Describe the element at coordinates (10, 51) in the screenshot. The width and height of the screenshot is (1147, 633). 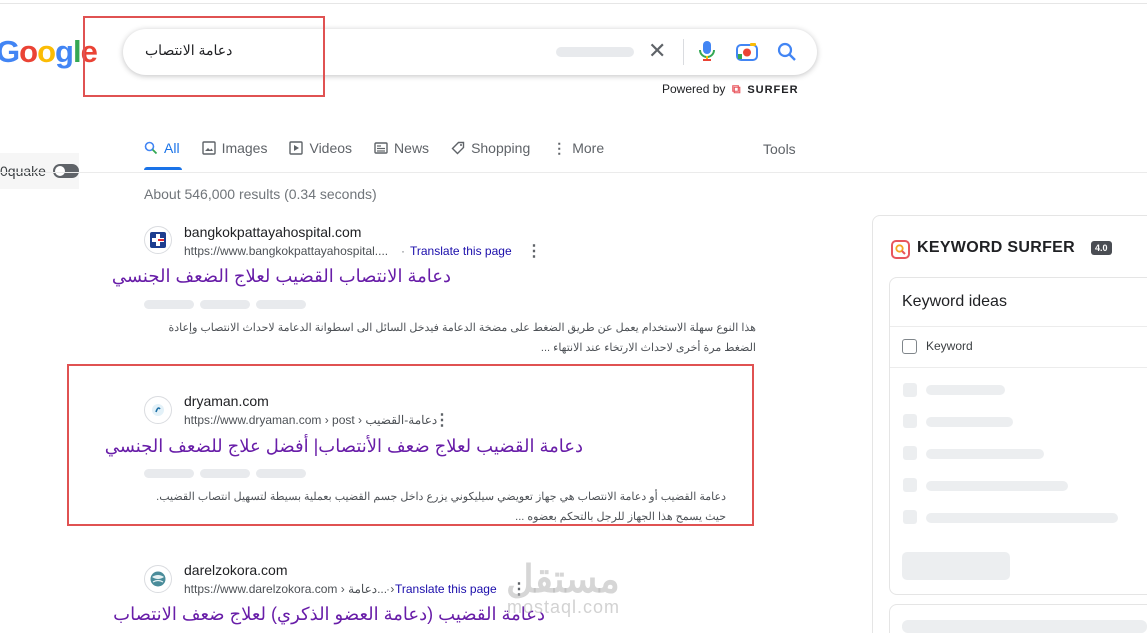
I see `logo-letter: G` at that location.